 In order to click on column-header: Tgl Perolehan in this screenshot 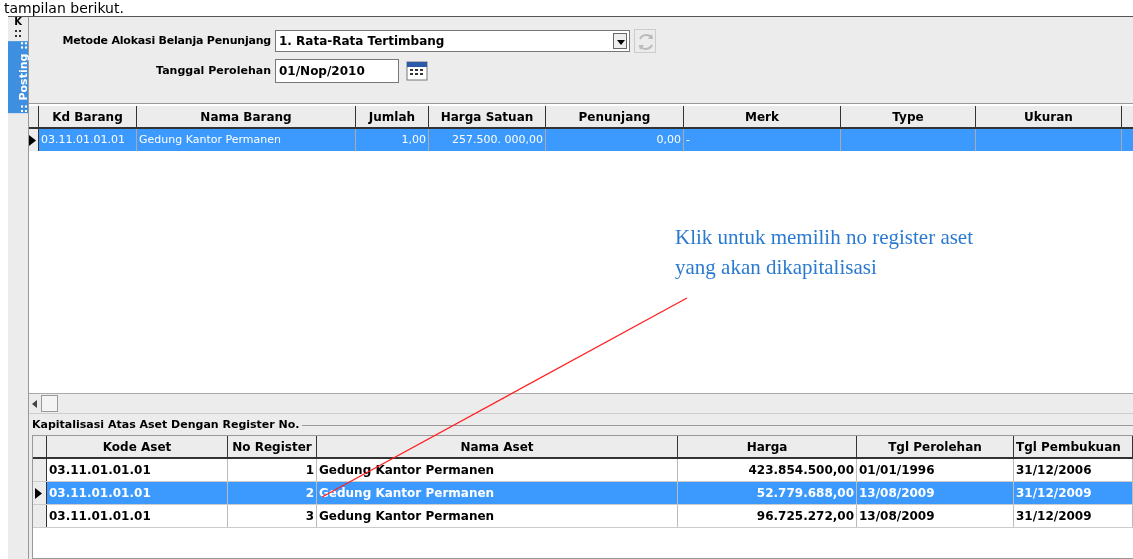, I will do `click(935, 446)`.